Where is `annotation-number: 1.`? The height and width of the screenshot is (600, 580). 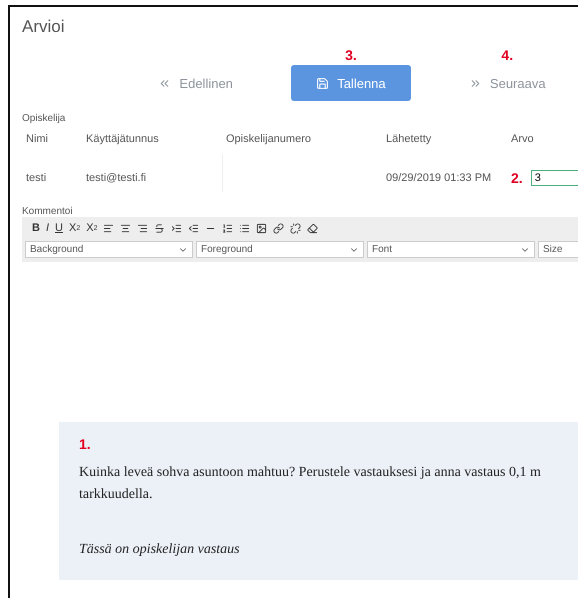 annotation-number: 1. is located at coordinates (85, 444).